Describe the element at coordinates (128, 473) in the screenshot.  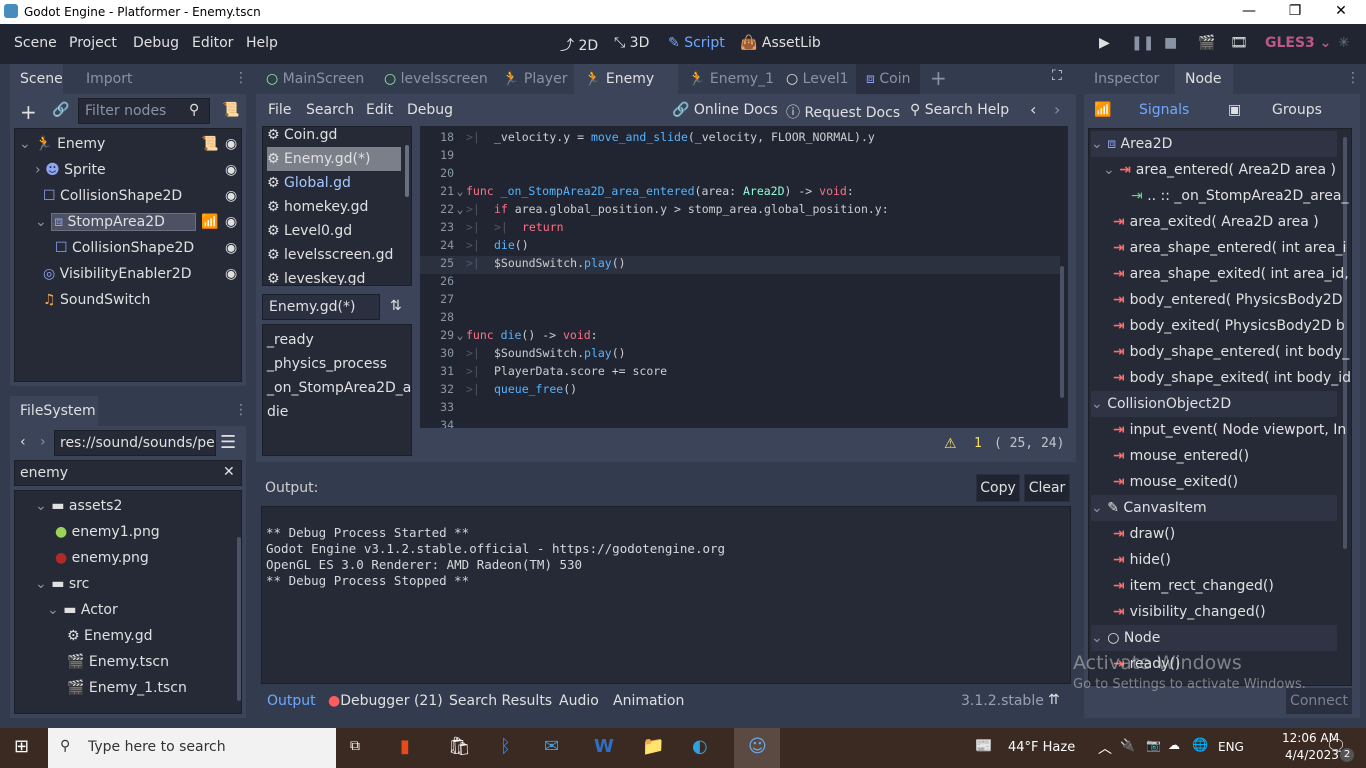
I see `file-search-input: enemy ✕` at that location.